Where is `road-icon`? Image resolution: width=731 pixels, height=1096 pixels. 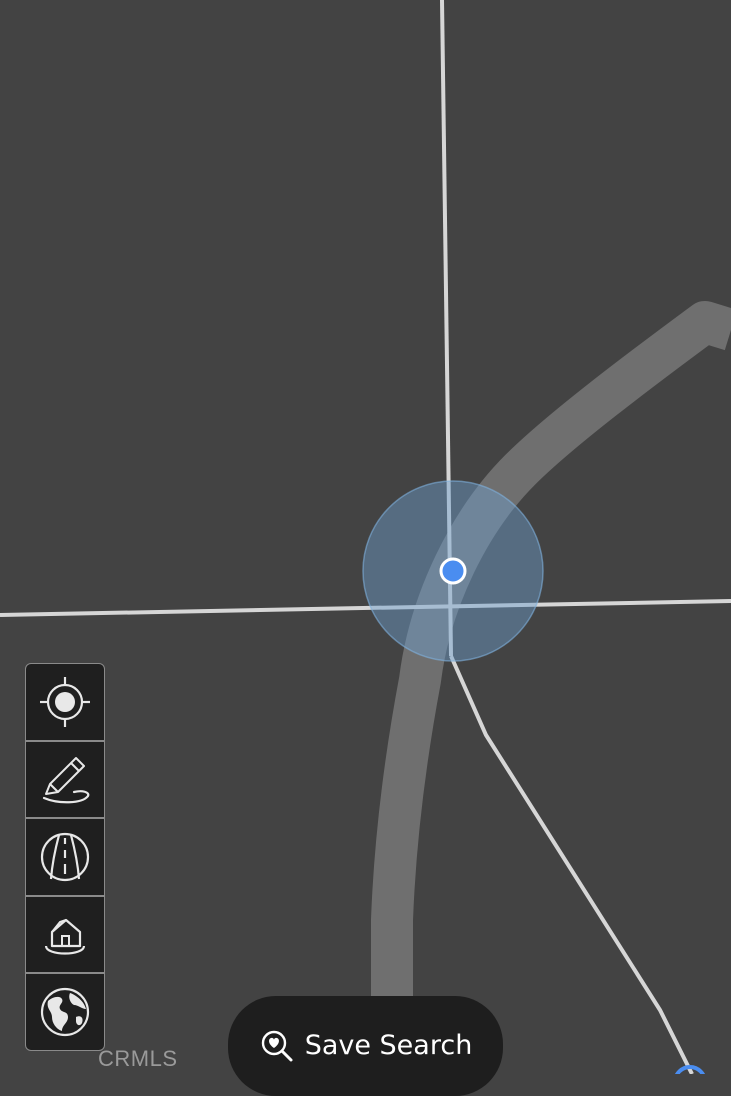
road-icon is located at coordinates (65, 857).